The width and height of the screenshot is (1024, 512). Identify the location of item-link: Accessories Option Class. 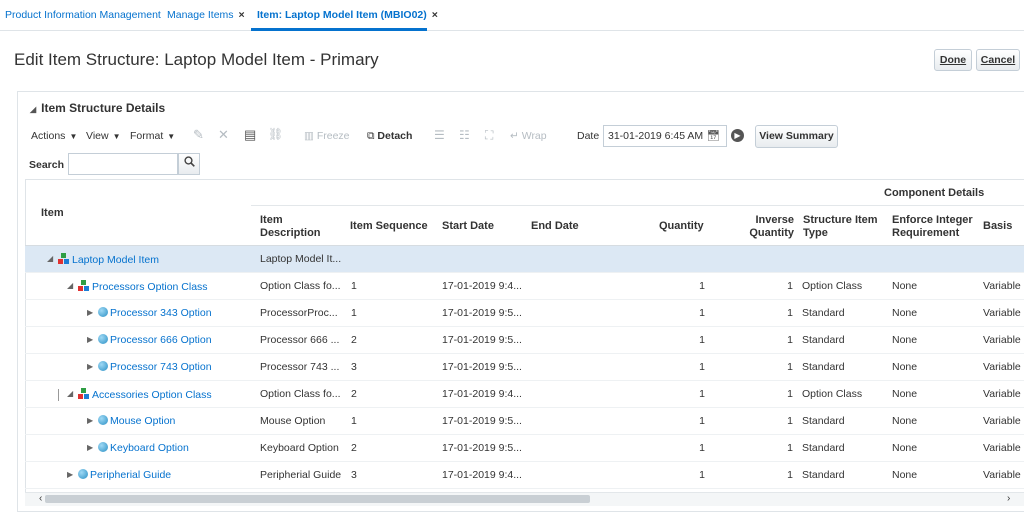
(152, 395).